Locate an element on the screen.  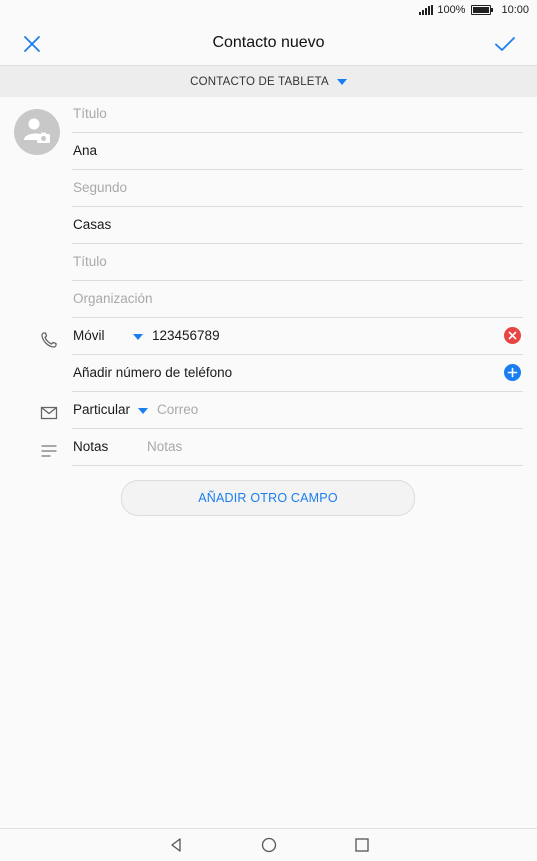
contact-photo-button is located at coordinates (37, 132).